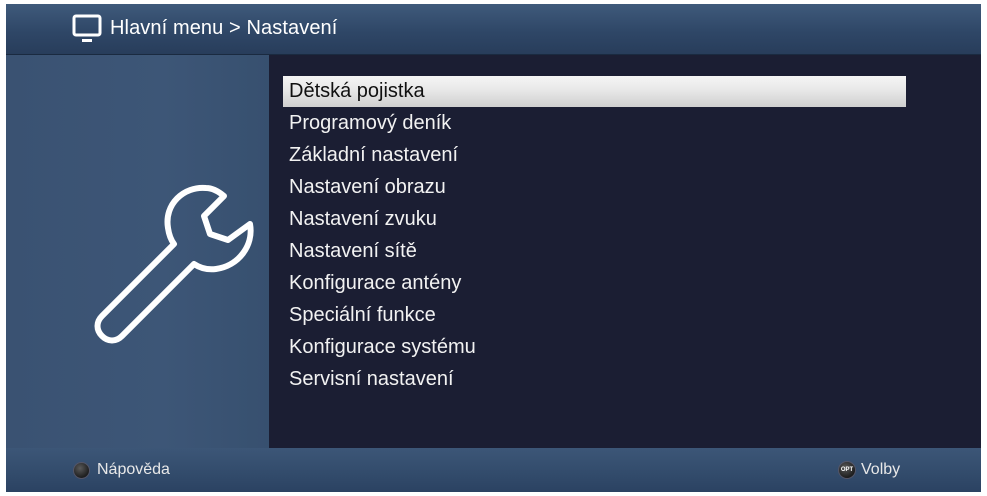 The width and height of the screenshot is (987, 496). Describe the element at coordinates (360, 219) in the screenshot. I see `menu-item-nastaveni-zvuku: Nastavení zvuku` at that location.